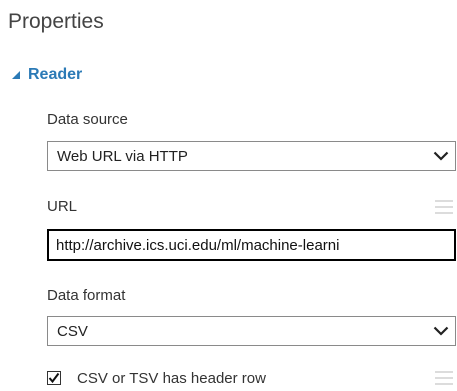  Describe the element at coordinates (72, 331) in the screenshot. I see `data-format-value: CSV` at that location.